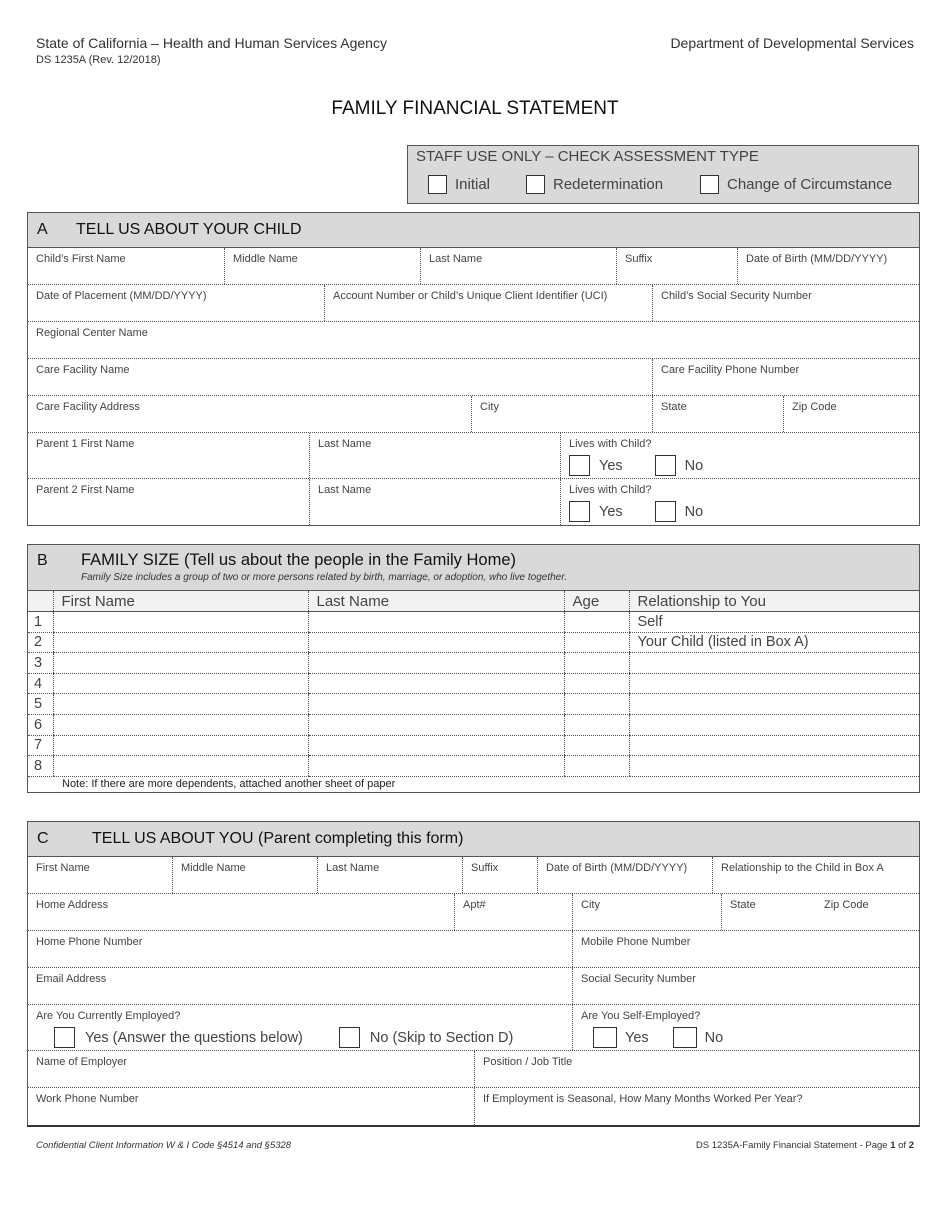  What do you see at coordinates (437, 184) in the screenshot?
I see `initial-checkbox` at bounding box center [437, 184].